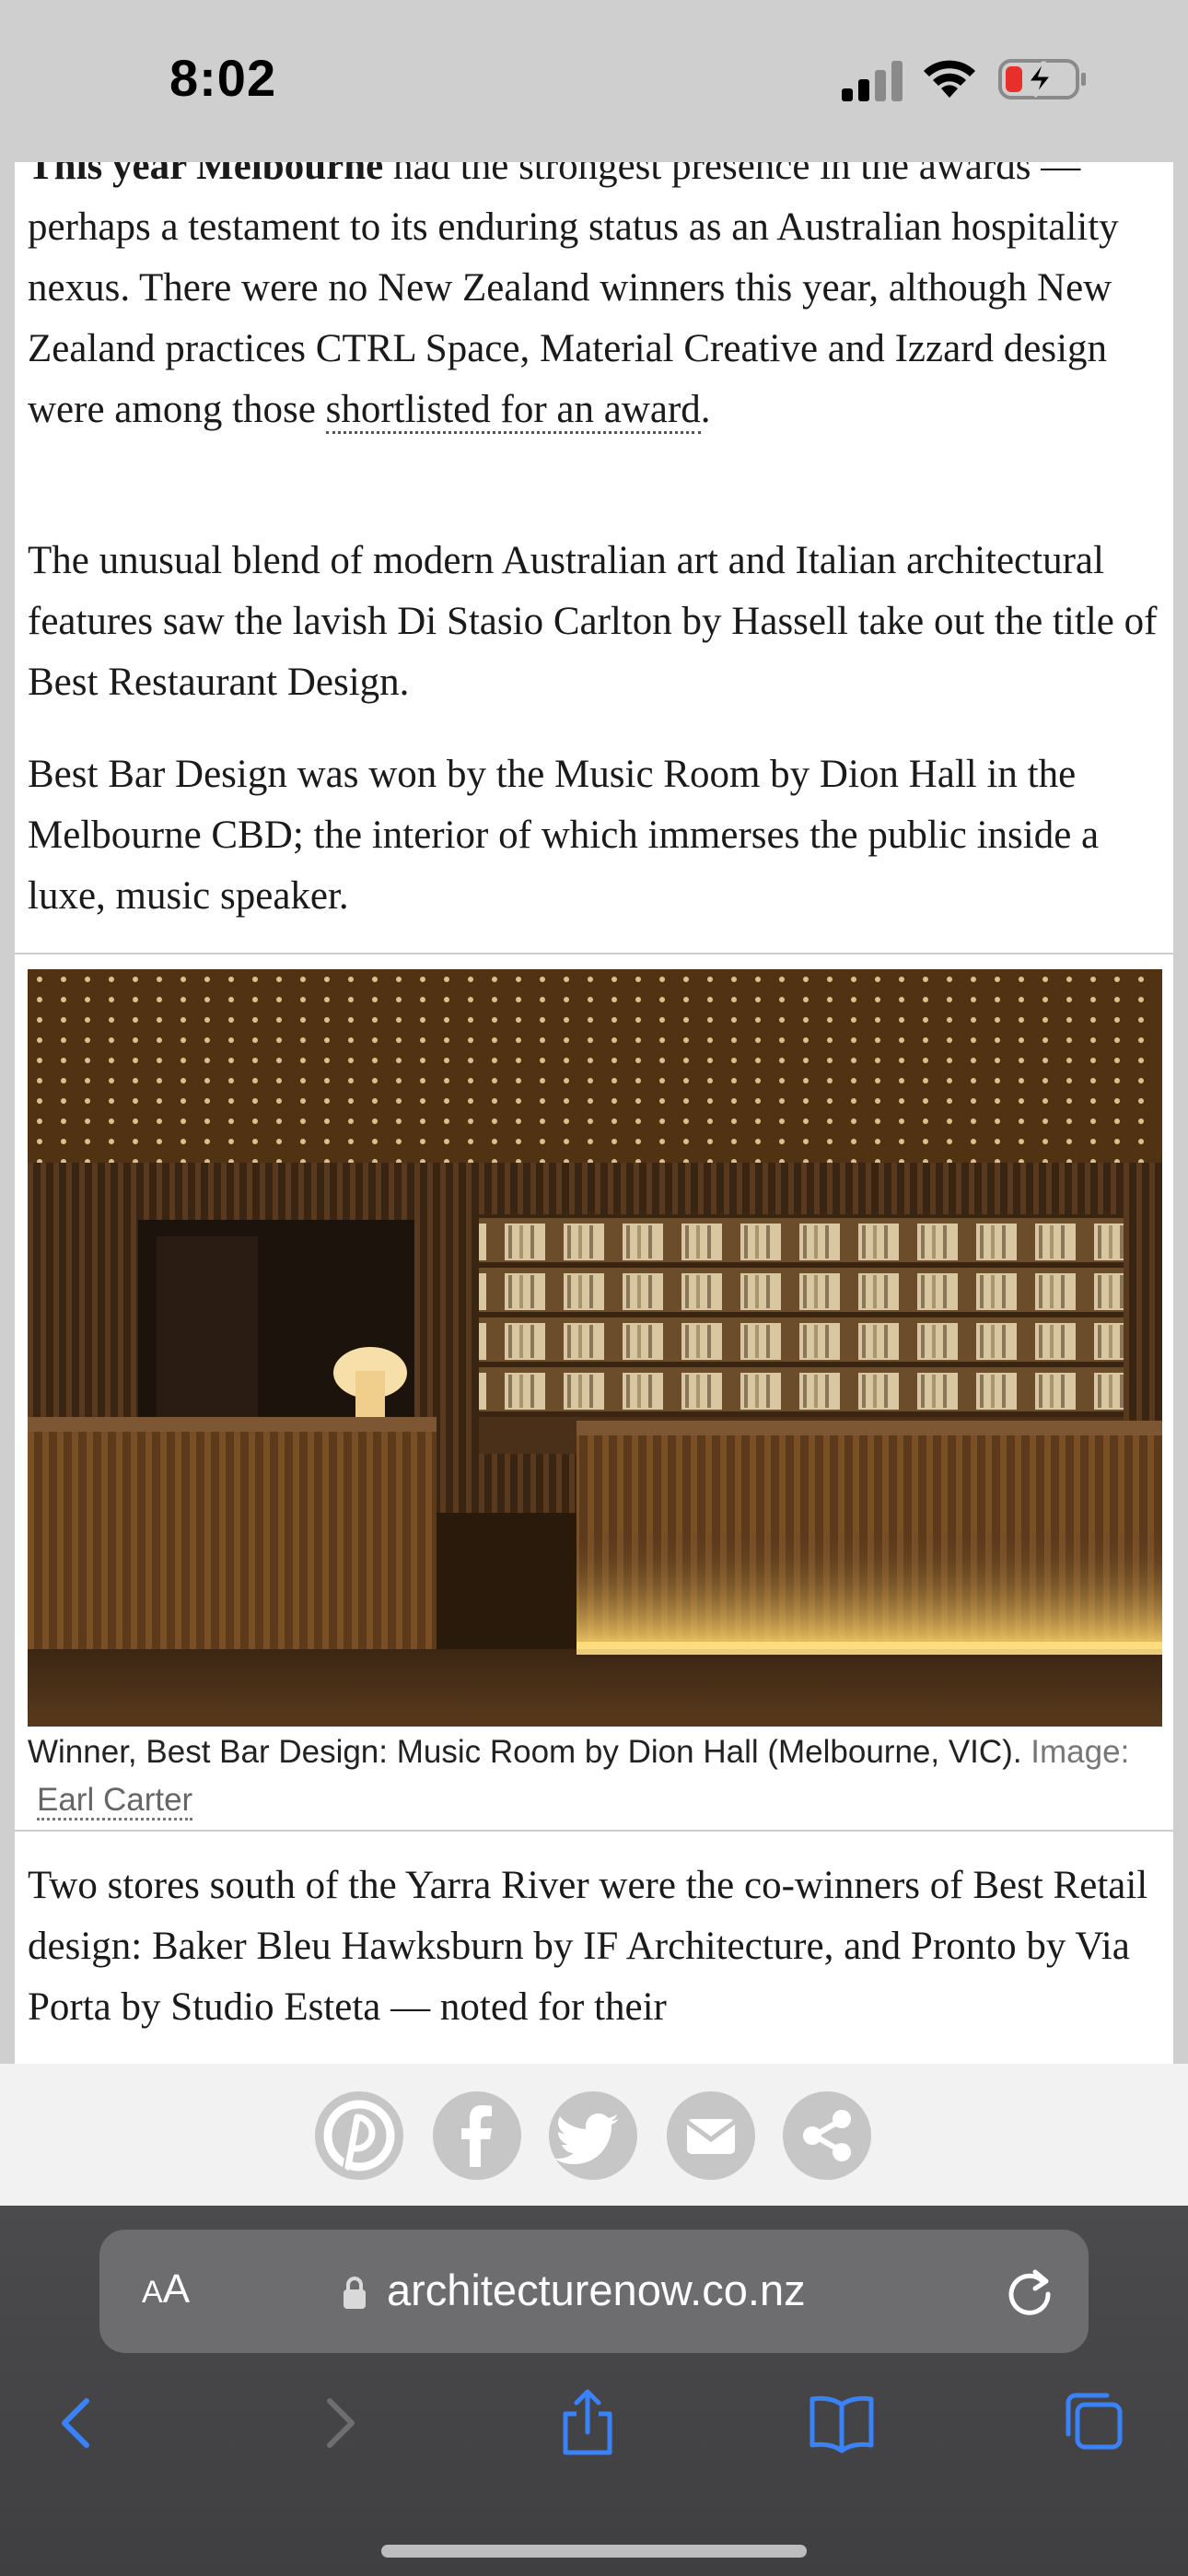 The image size is (1188, 2576). What do you see at coordinates (206, 175) in the screenshot?
I see `paragraph-lead: This year Melbourne` at bounding box center [206, 175].